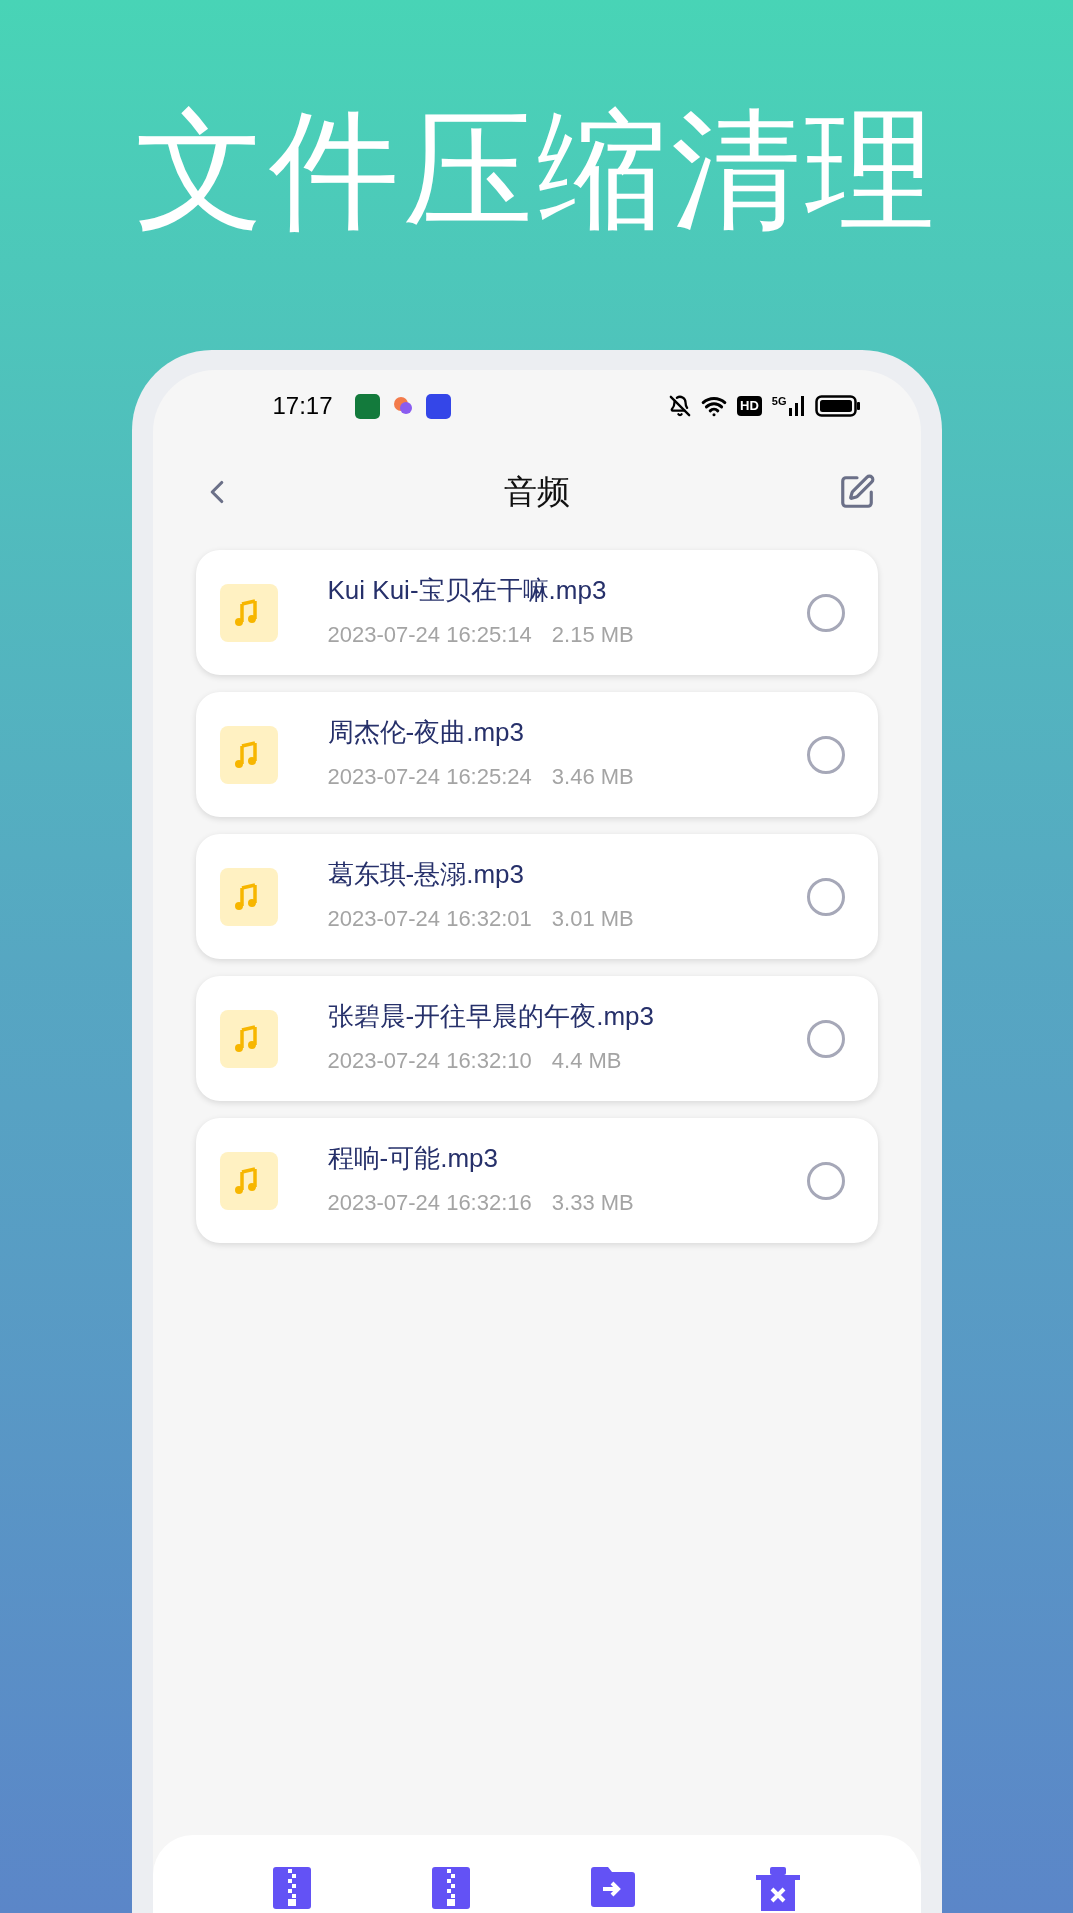 The image size is (1073, 1913). What do you see at coordinates (680, 406) in the screenshot?
I see `mute-icon` at bounding box center [680, 406].